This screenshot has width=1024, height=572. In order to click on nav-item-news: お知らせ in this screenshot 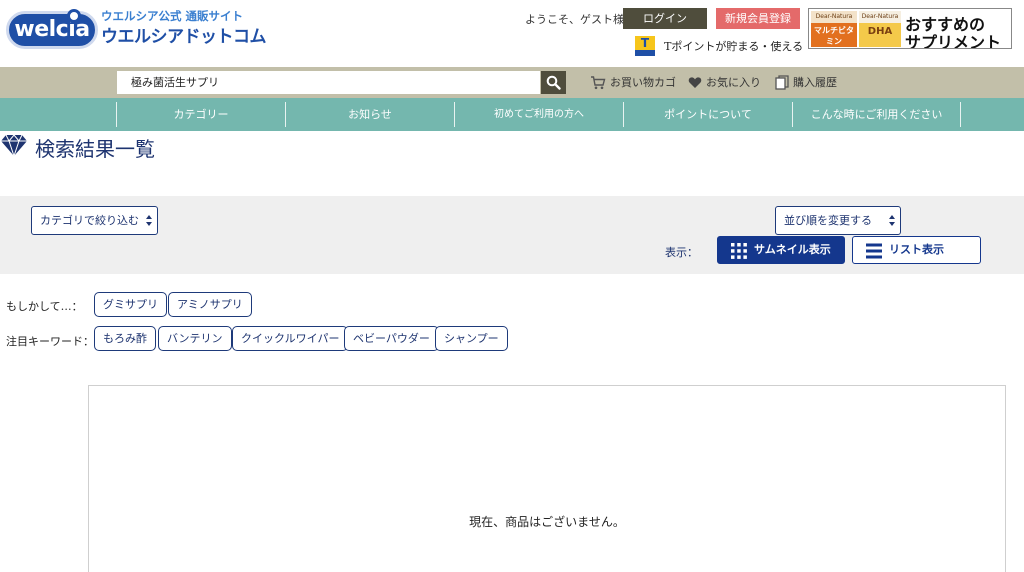, I will do `click(369, 114)`.